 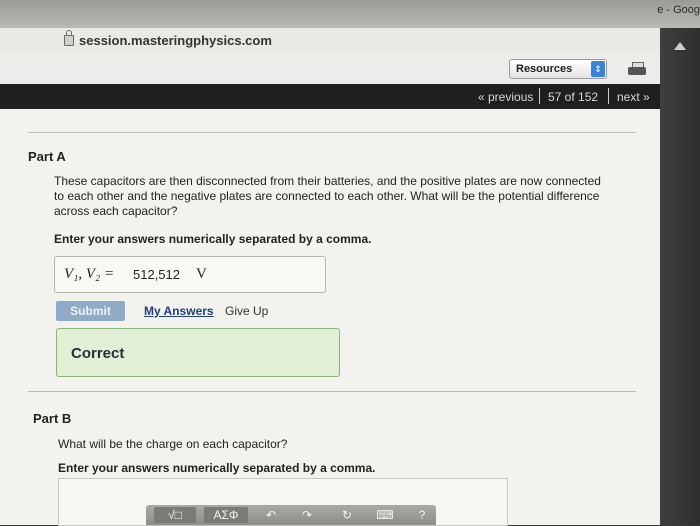 What do you see at coordinates (201, 274) in the screenshot?
I see `answer-unit: V` at bounding box center [201, 274].